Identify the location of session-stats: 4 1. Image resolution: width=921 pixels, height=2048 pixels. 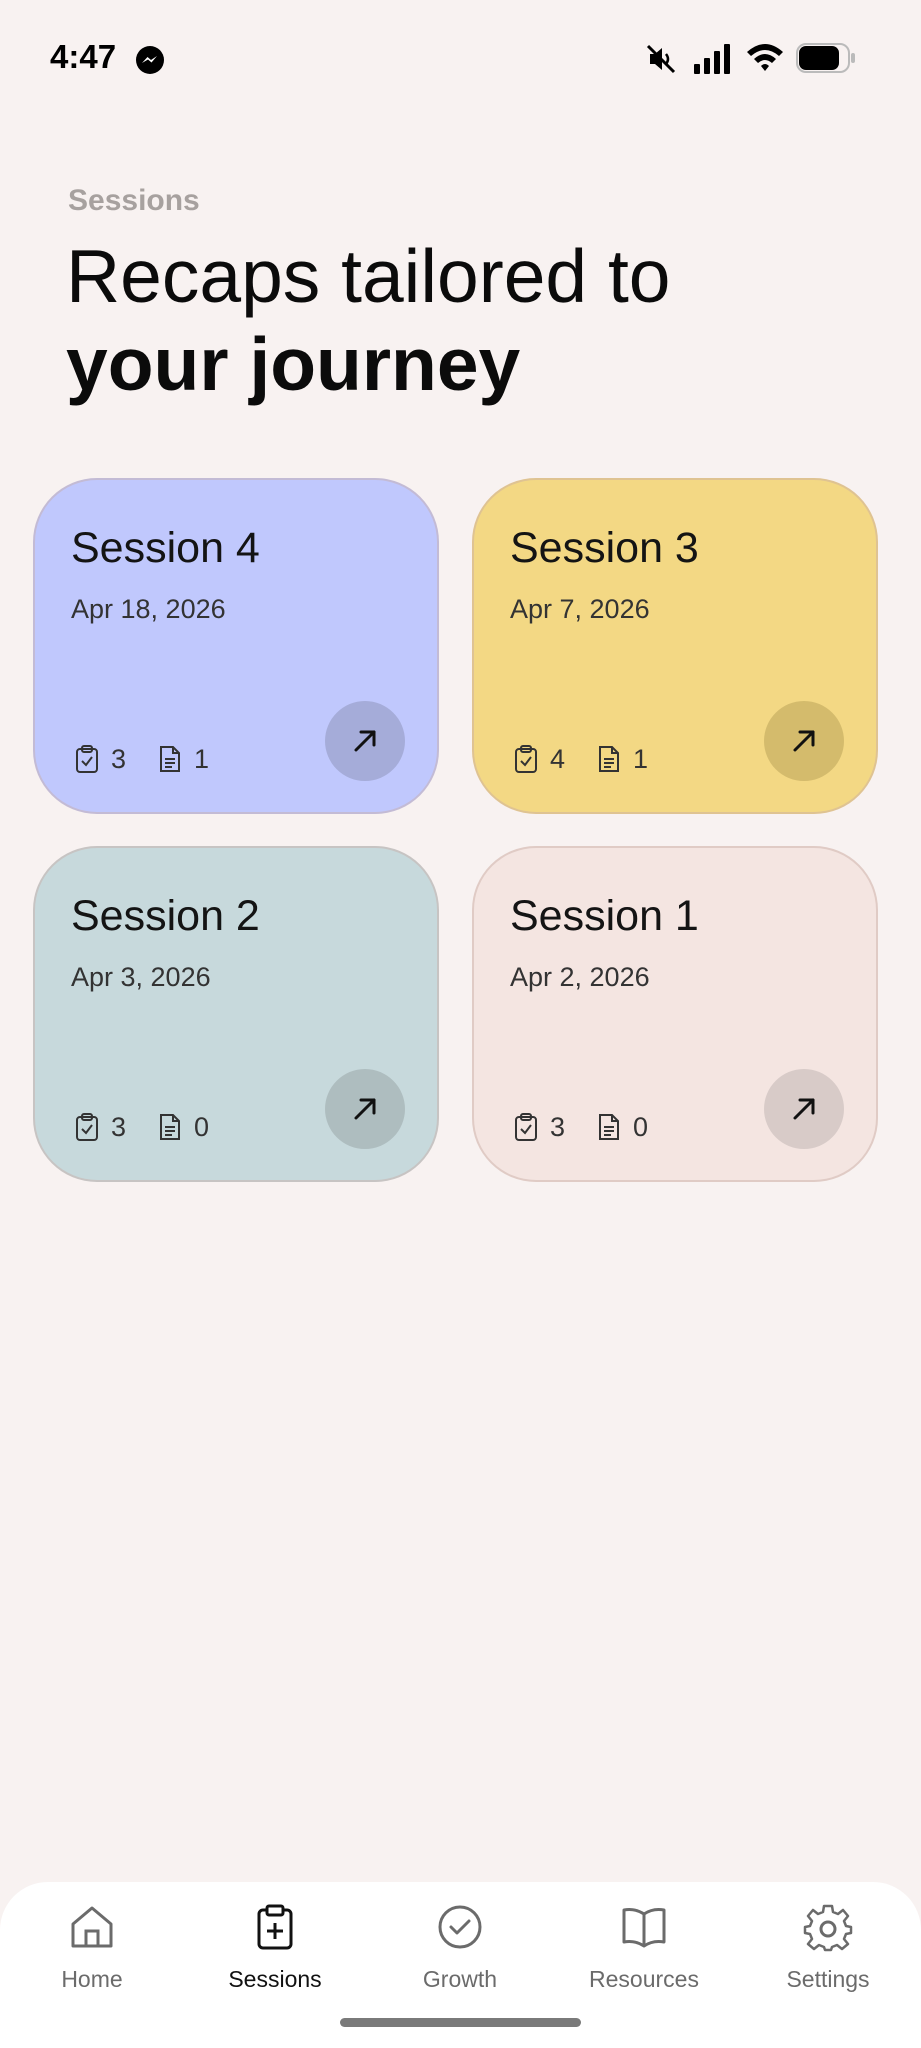
(595, 759).